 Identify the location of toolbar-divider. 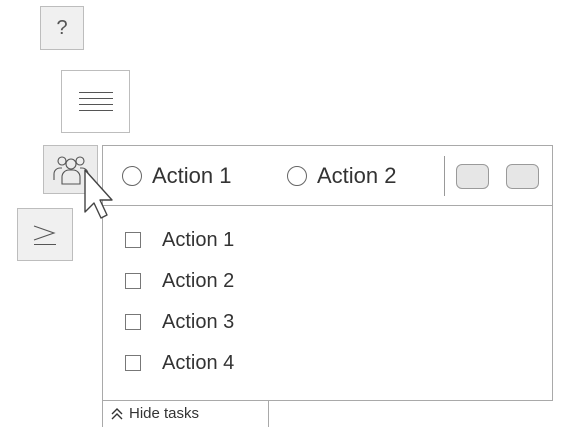
(444, 176).